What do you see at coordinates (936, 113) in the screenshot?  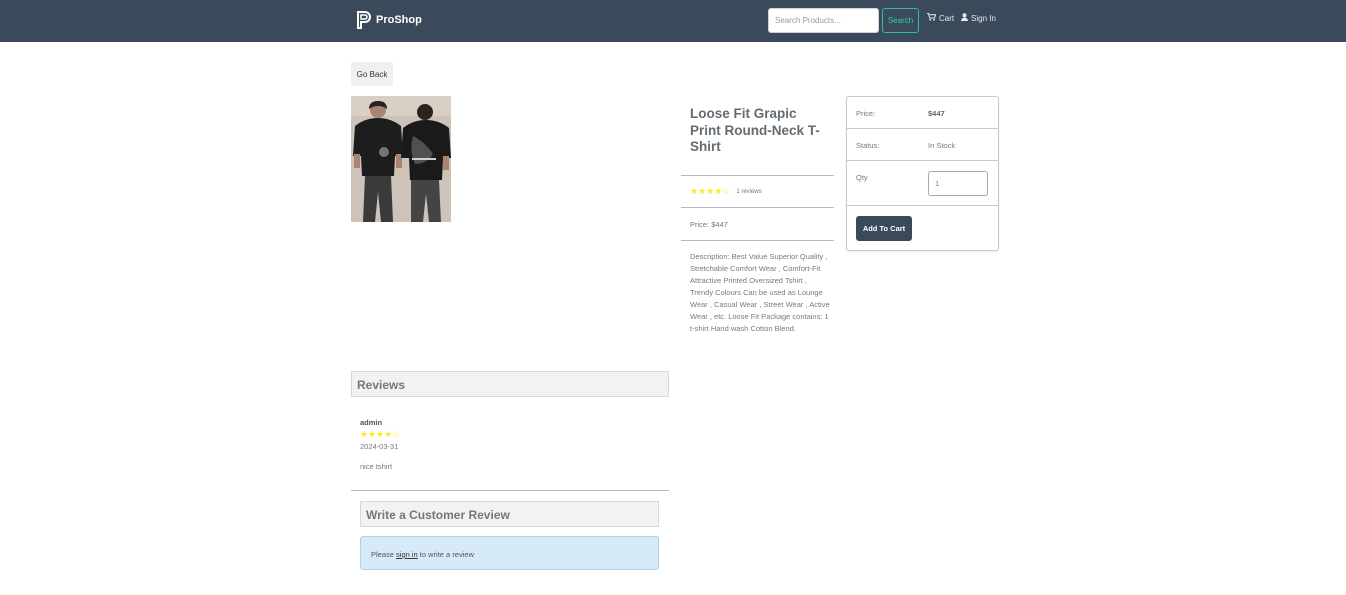 I see `price-value: $447` at bounding box center [936, 113].